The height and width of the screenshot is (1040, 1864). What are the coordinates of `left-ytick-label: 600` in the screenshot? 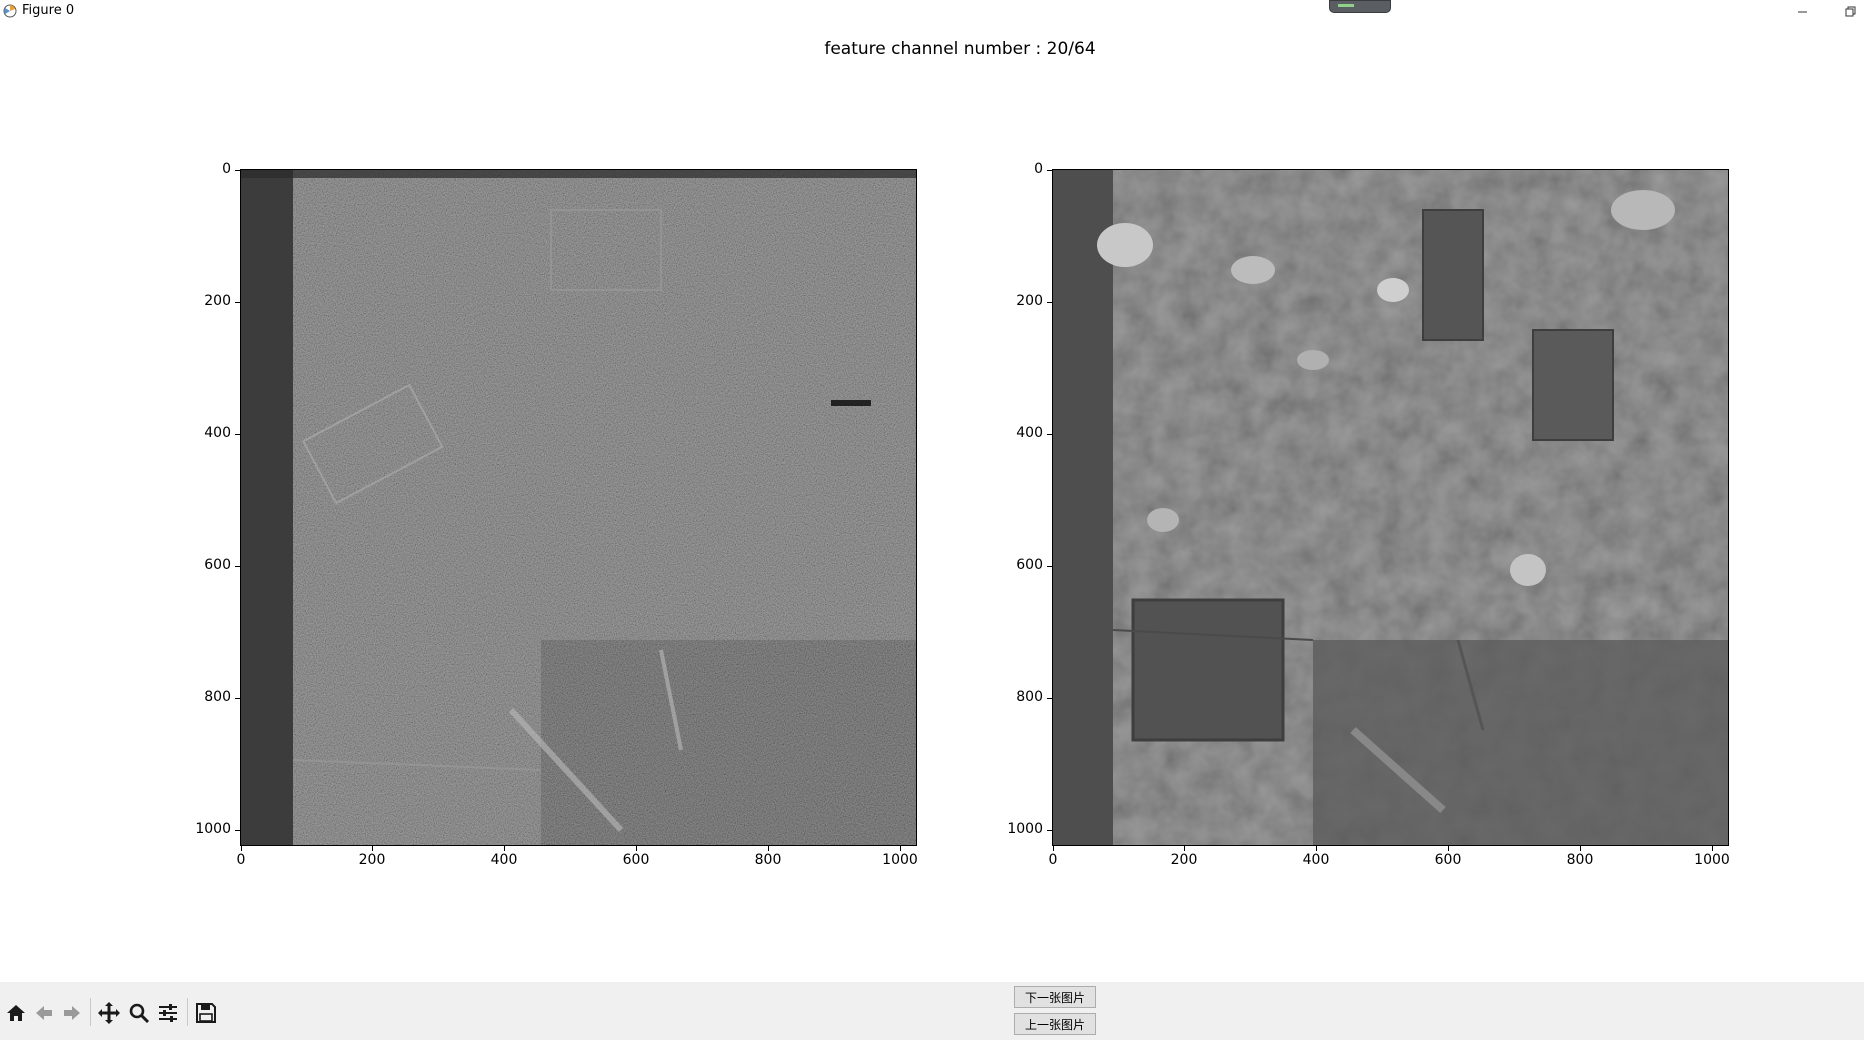 It's located at (217, 565).